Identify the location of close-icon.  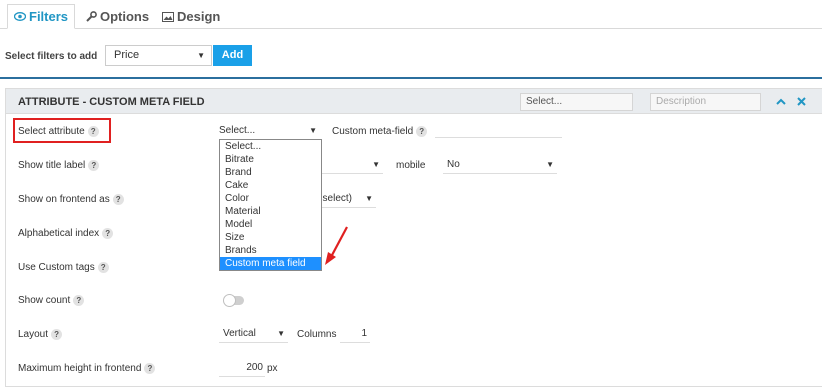
(801, 101).